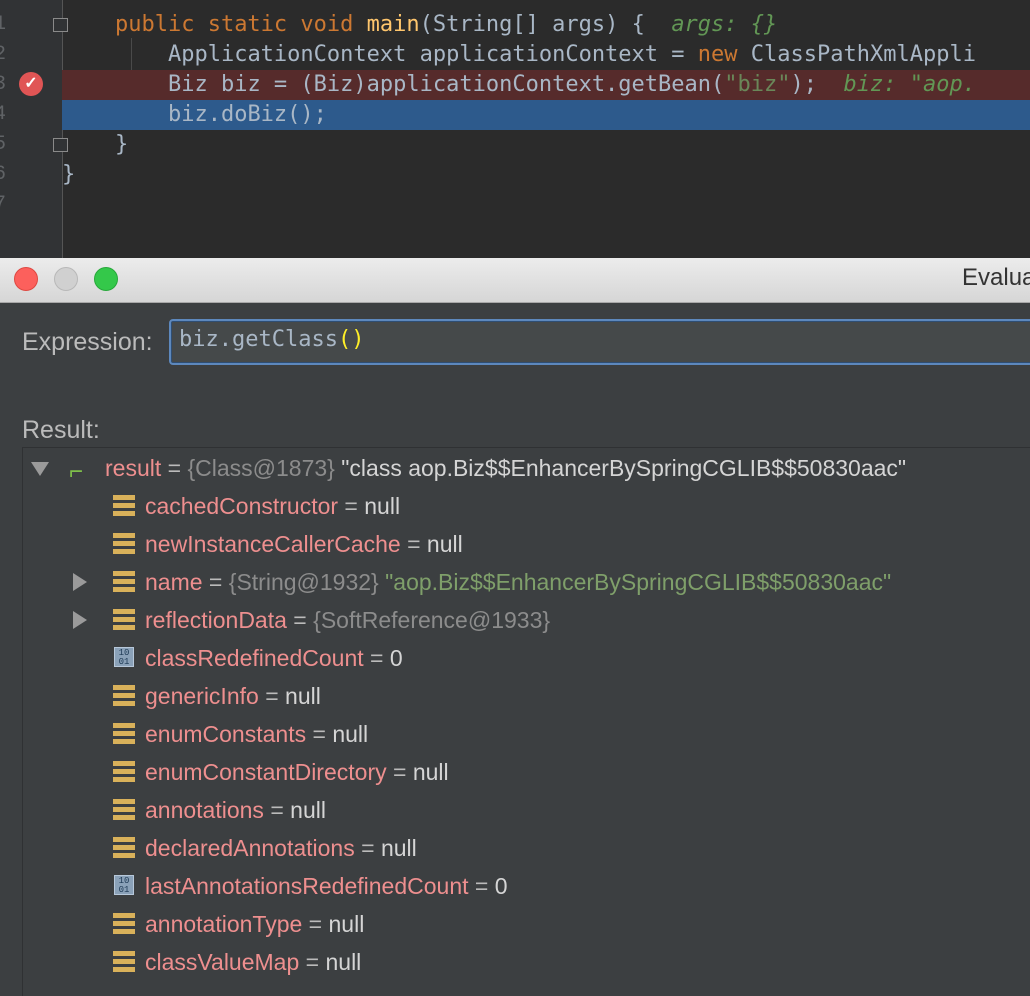 This screenshot has width=1030, height=996. Describe the element at coordinates (3, 115) in the screenshot. I see `line-number: 4` at that location.